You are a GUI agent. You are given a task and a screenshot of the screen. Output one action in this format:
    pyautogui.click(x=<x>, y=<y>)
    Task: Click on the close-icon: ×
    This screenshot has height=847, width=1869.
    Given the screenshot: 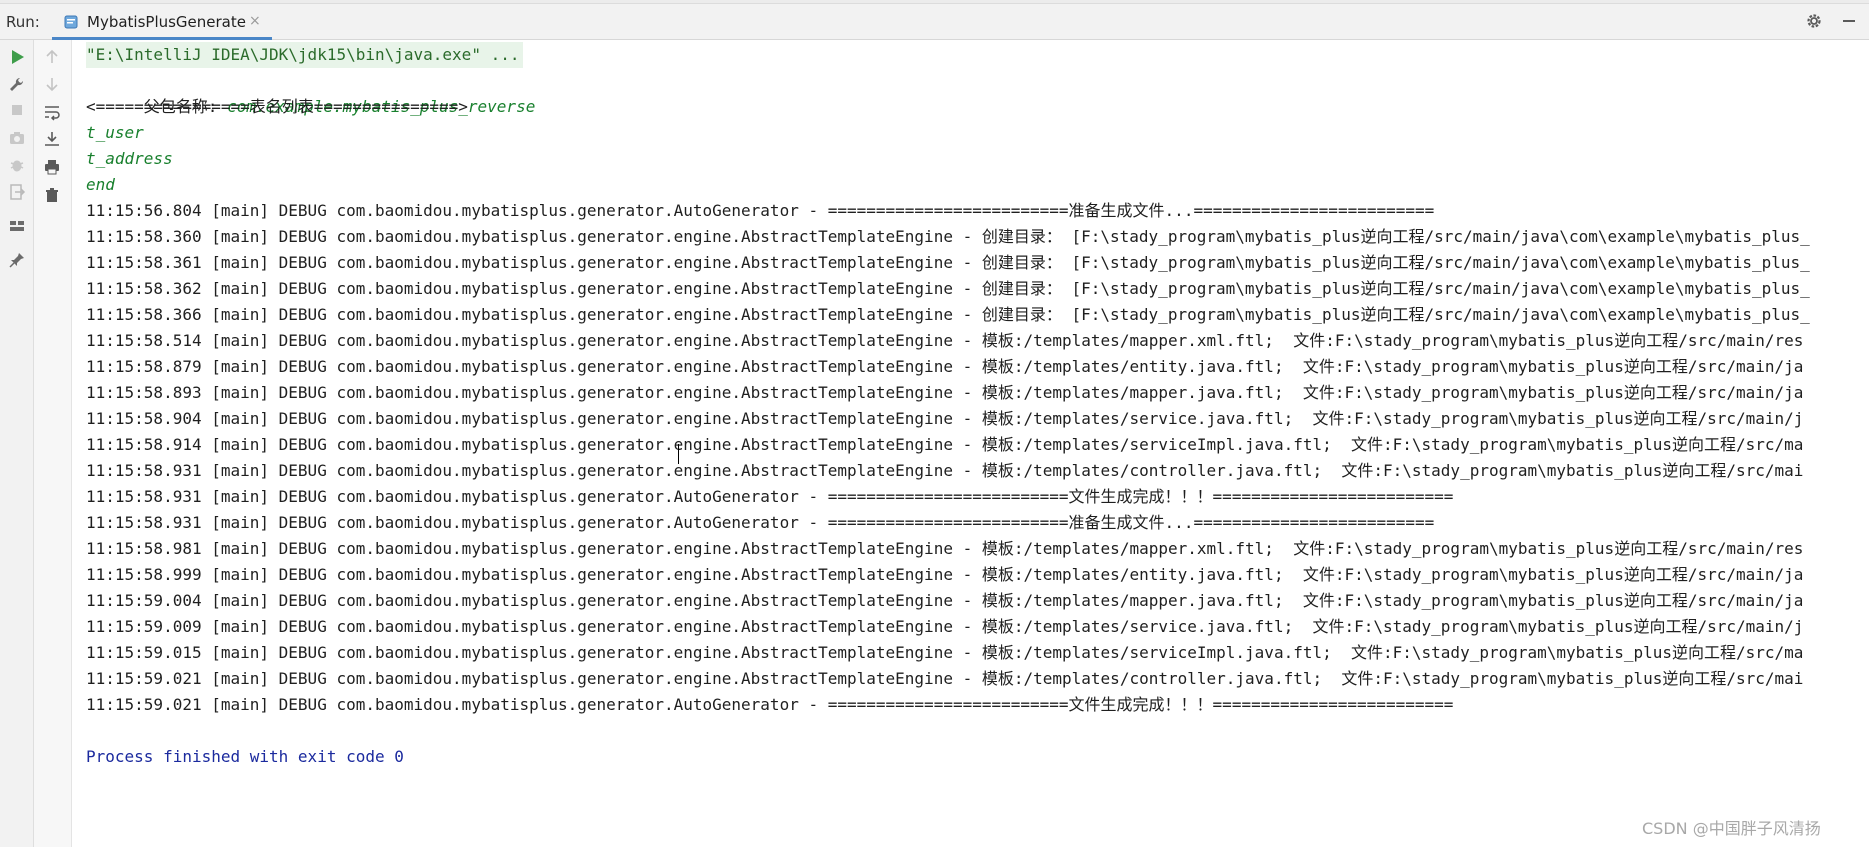 What is the action you would take?
    pyautogui.click(x=255, y=21)
    